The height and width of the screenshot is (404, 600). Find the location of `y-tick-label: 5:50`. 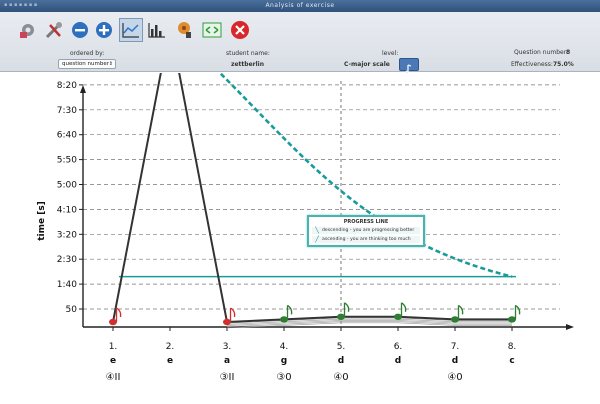

y-tick-label: 5:50 is located at coordinates (67, 161).